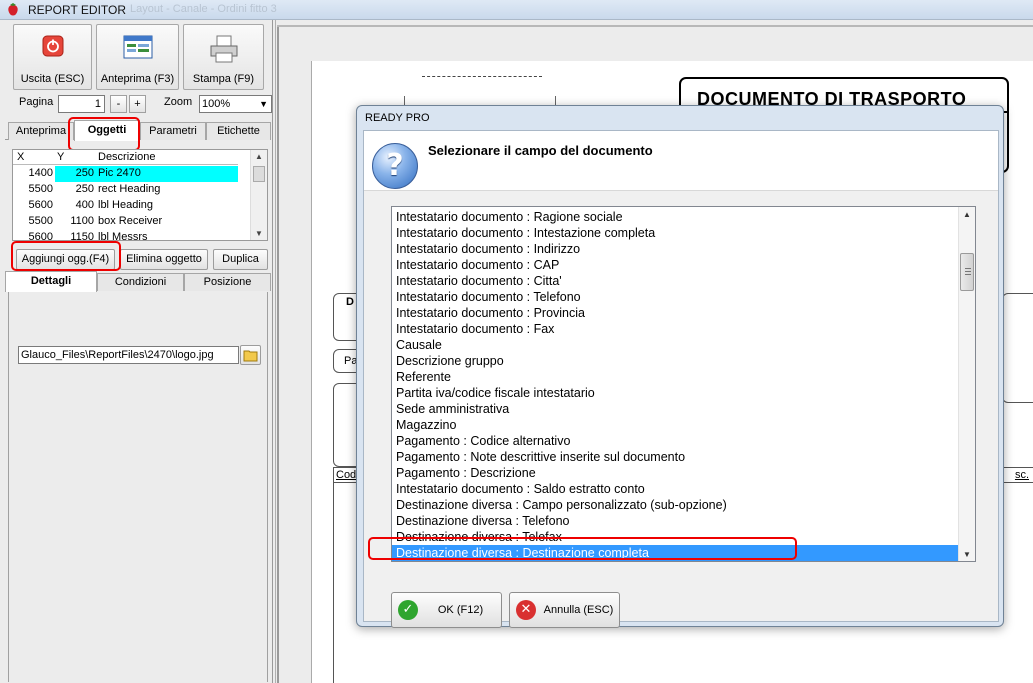 Image resolution: width=1033 pixels, height=683 pixels. I want to click on tab-etichette: Etichette, so click(238, 131).